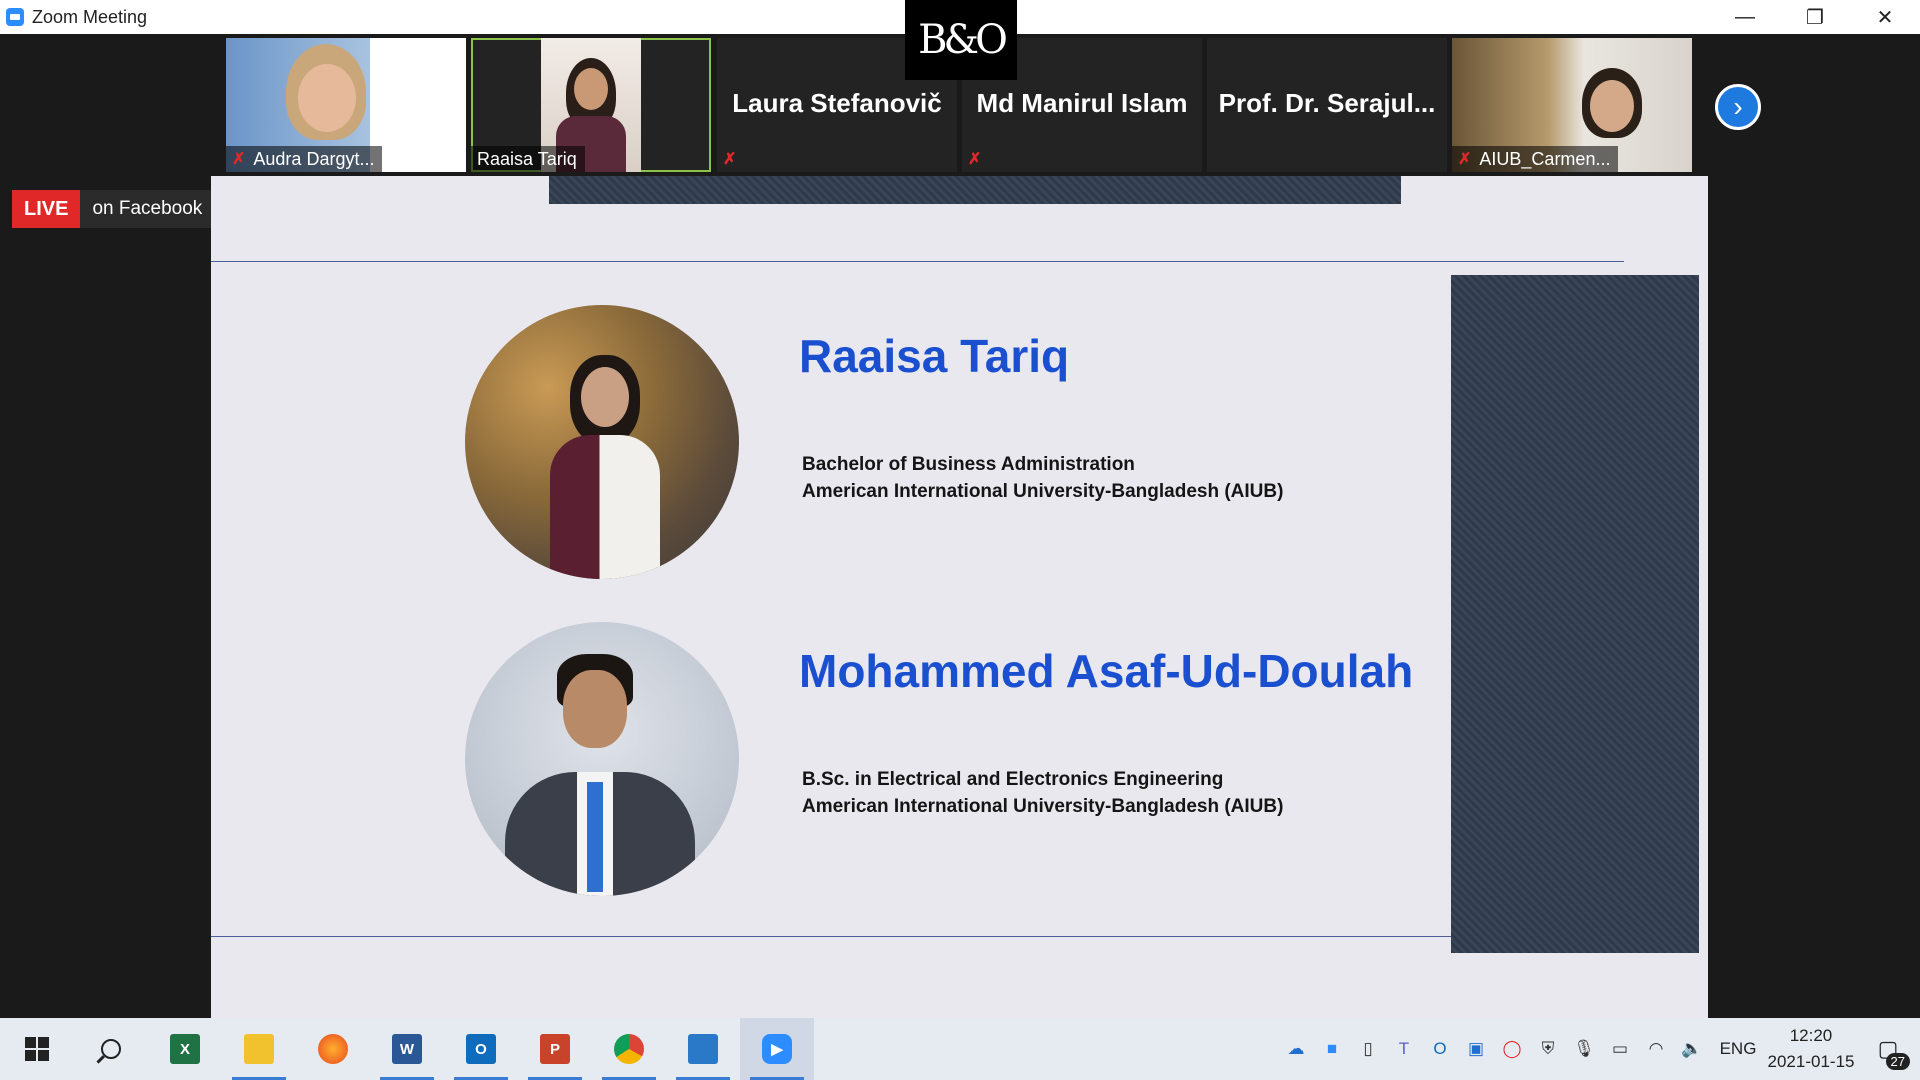  Describe the element at coordinates (15, 17) in the screenshot. I see `zoom-app-icon` at that location.